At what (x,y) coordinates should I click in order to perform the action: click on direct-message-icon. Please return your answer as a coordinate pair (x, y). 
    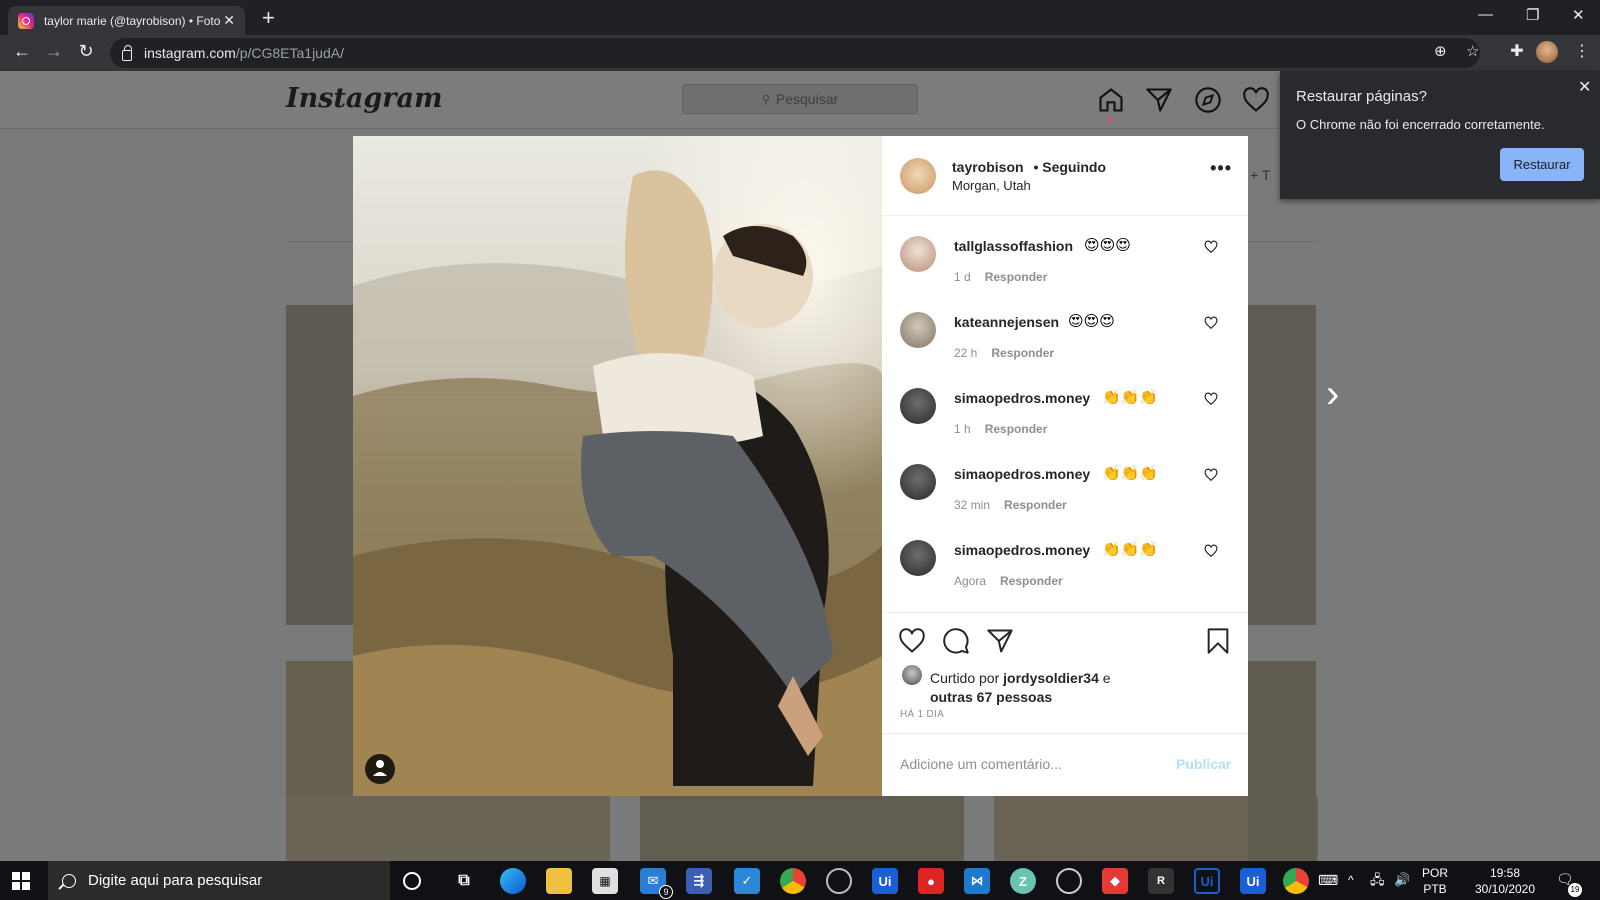
    Looking at the image, I should click on (1159, 100).